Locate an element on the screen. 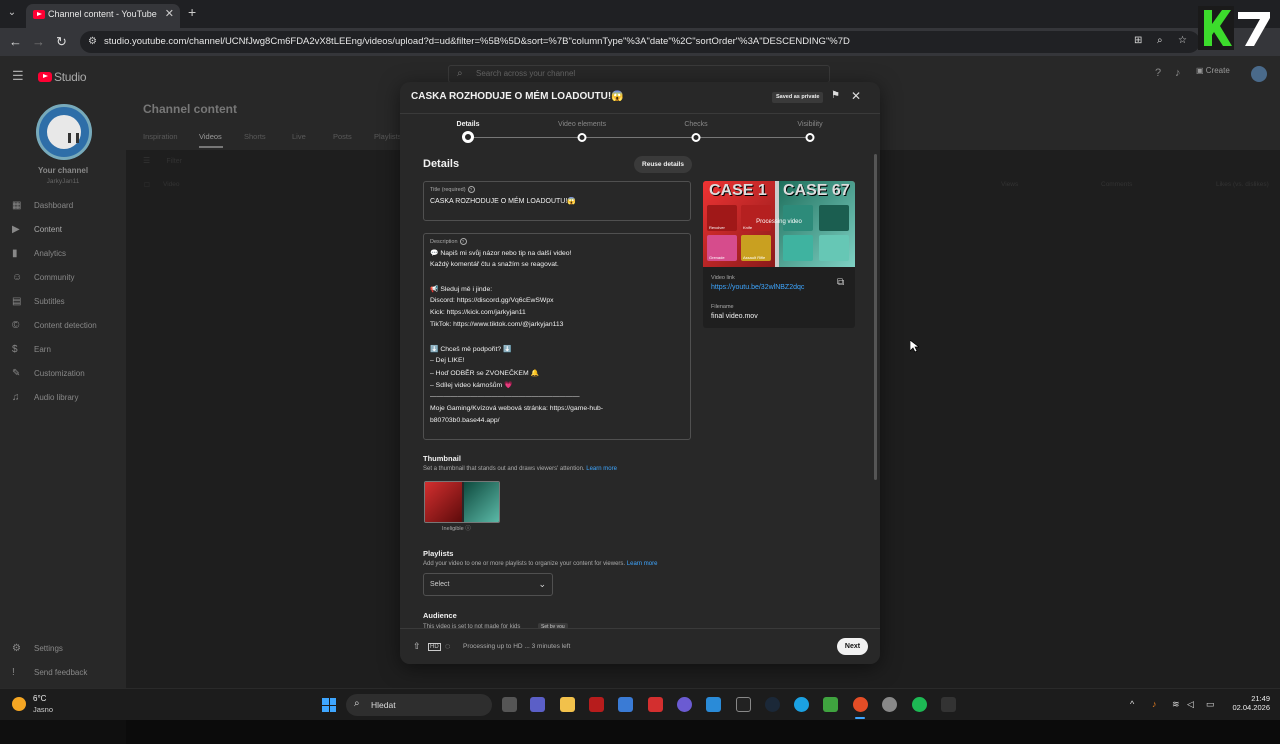  next-button: Next is located at coordinates (852, 646).